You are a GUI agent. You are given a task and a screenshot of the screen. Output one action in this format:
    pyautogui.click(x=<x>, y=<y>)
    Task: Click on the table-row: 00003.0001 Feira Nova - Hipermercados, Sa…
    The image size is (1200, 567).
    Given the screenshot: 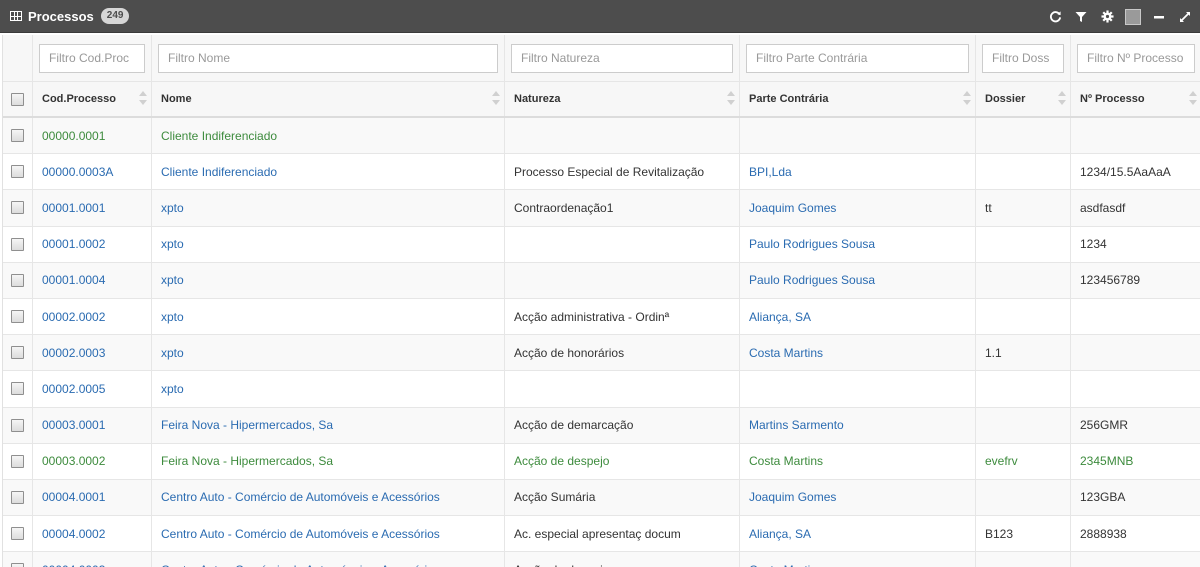 What is the action you would take?
    pyautogui.click(x=601, y=425)
    